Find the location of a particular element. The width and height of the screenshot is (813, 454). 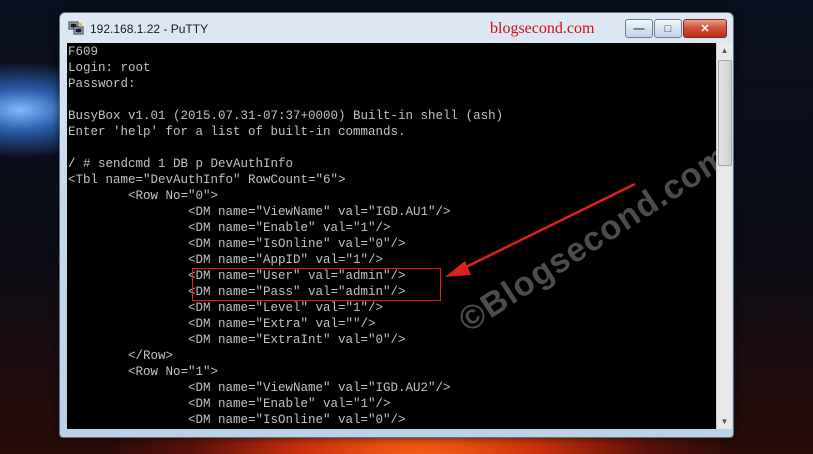

terminal-line: <DM name="ViewName" val="IGD.AU1"/> is located at coordinates (259, 212).